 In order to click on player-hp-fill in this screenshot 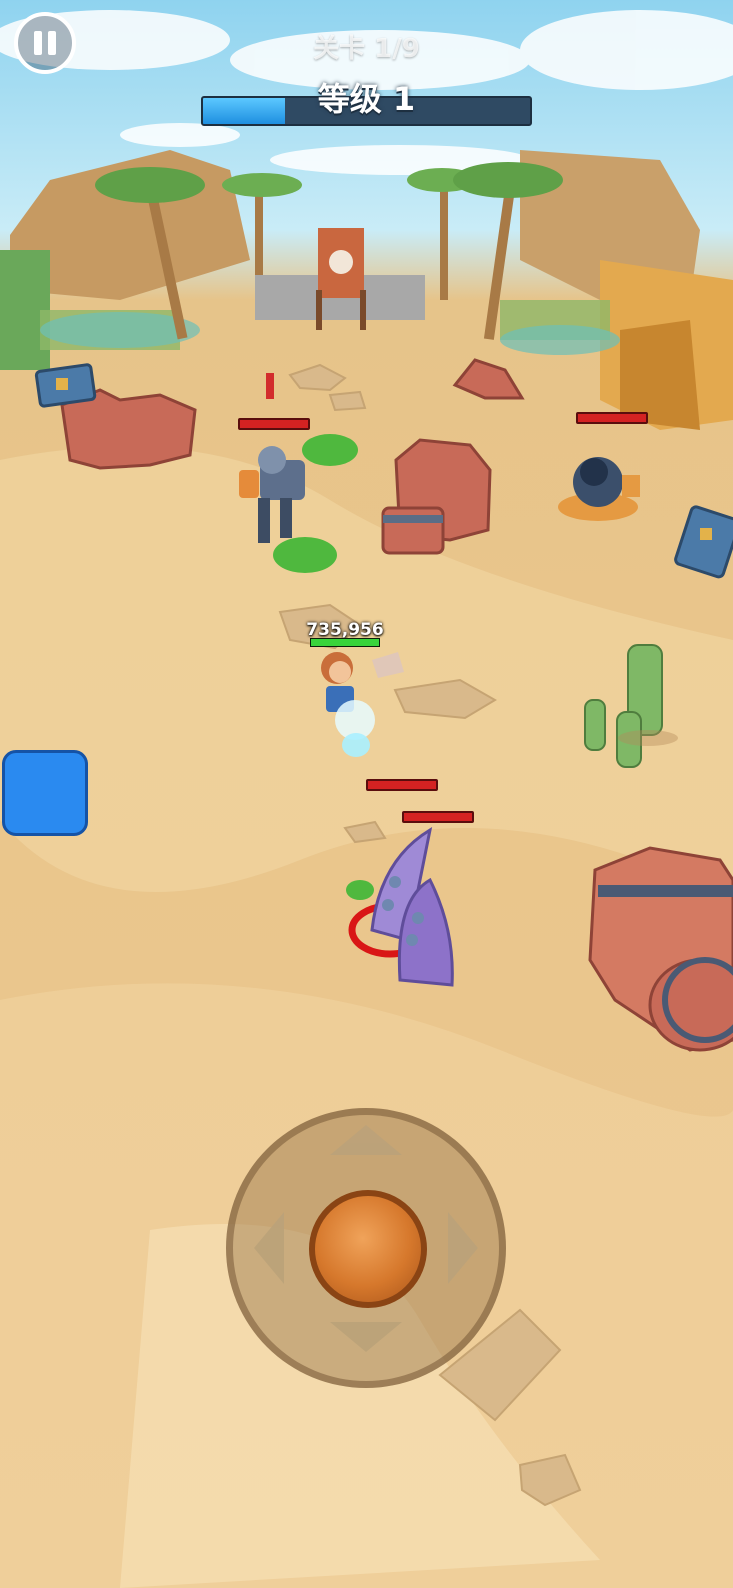, I will do `click(345, 642)`.